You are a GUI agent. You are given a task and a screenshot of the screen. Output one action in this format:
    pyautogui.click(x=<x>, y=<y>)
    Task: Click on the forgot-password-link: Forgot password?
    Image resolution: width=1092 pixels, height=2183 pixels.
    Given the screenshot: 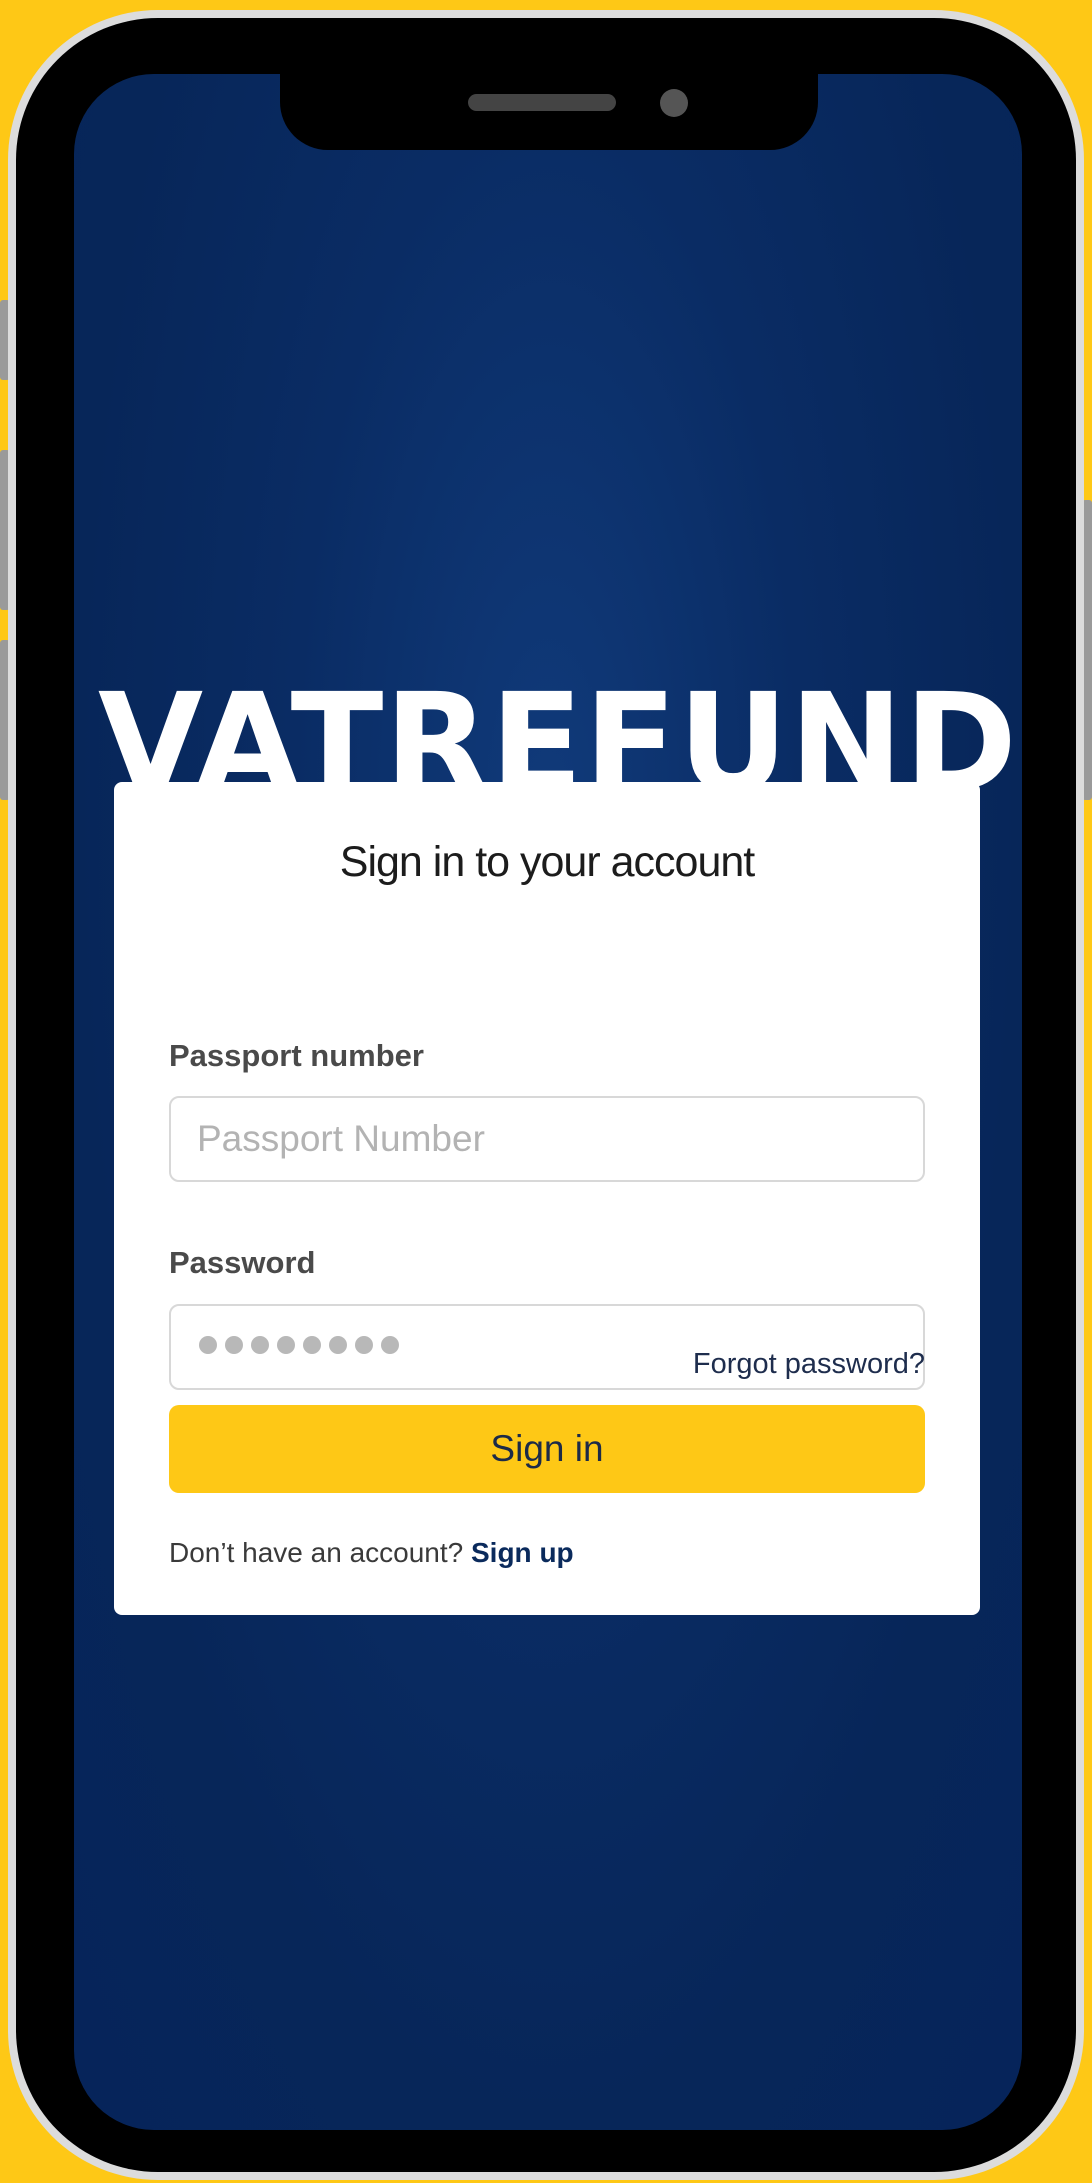 What is the action you would take?
    pyautogui.click(x=809, y=1364)
    